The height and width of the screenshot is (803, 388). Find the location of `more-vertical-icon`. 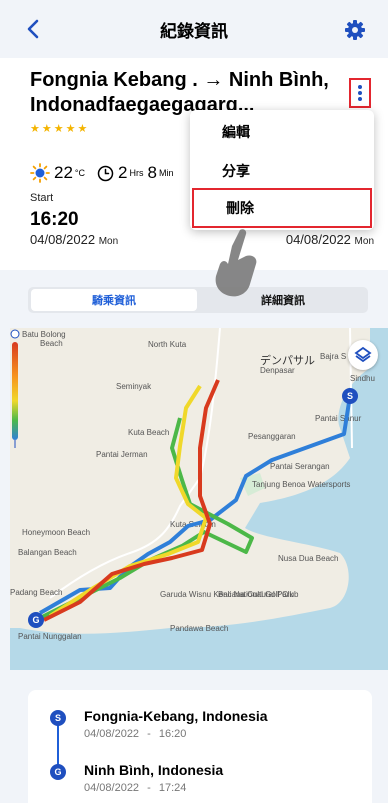

more-vertical-icon is located at coordinates (360, 93).